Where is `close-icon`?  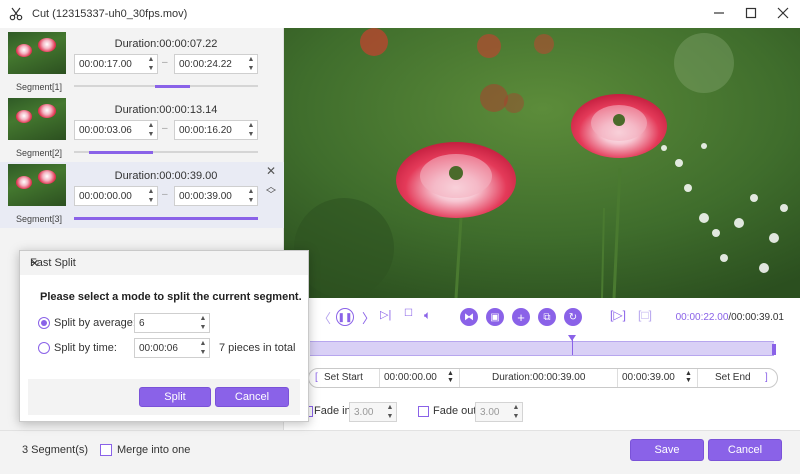
close-icon is located at coordinates (783, 13).